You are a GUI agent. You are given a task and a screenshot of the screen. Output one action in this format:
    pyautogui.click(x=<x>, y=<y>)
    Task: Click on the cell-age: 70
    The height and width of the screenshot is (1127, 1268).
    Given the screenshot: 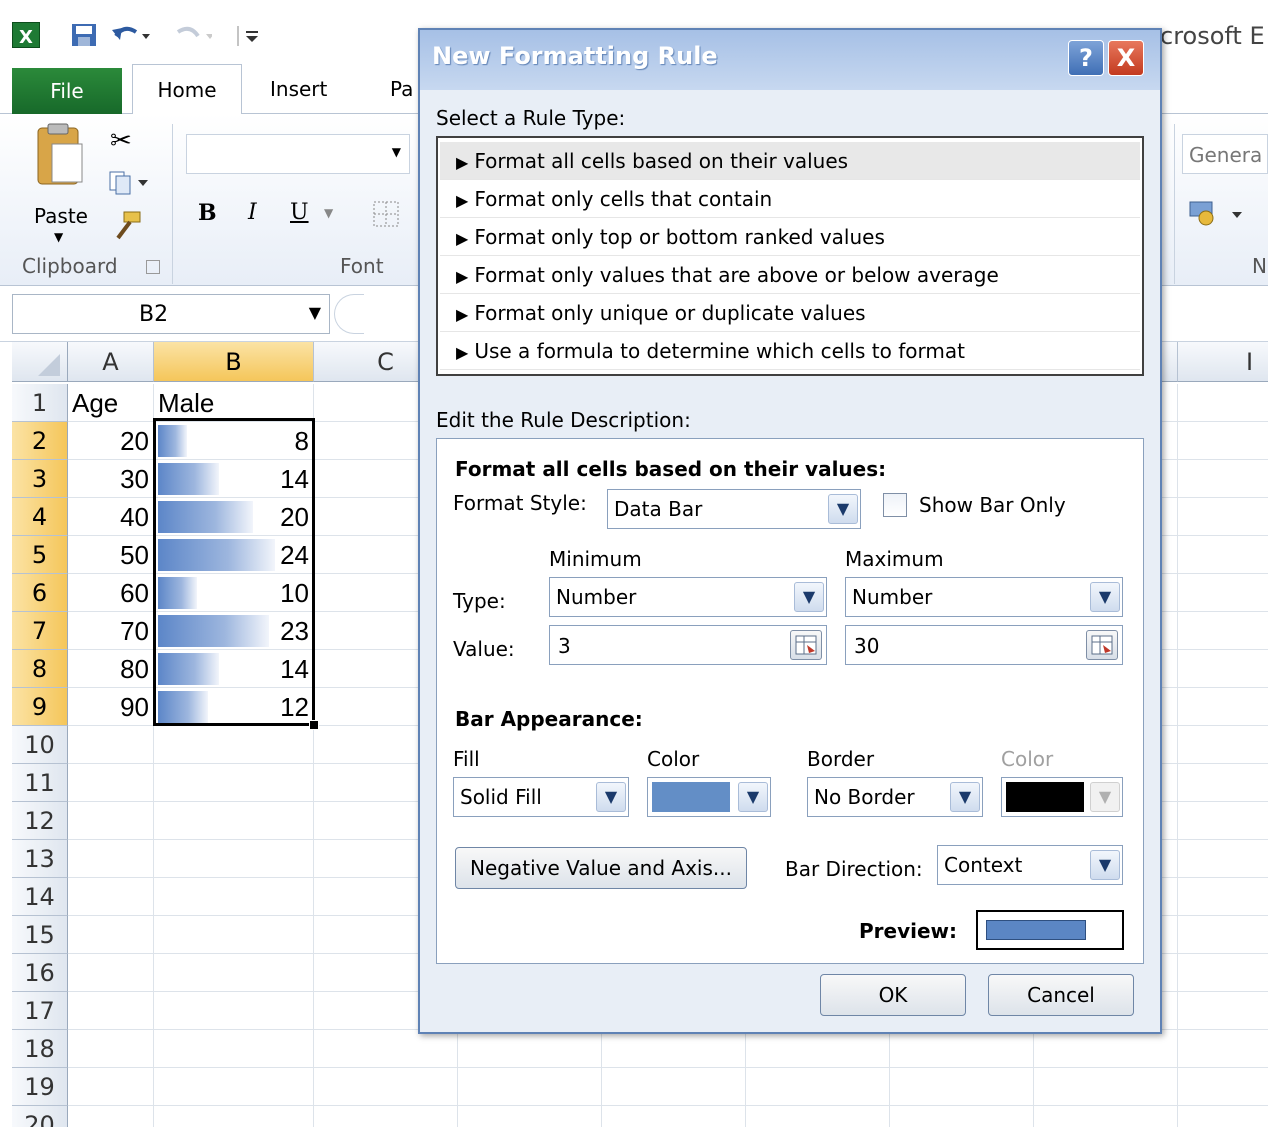 What is the action you would take?
    pyautogui.click(x=111, y=631)
    